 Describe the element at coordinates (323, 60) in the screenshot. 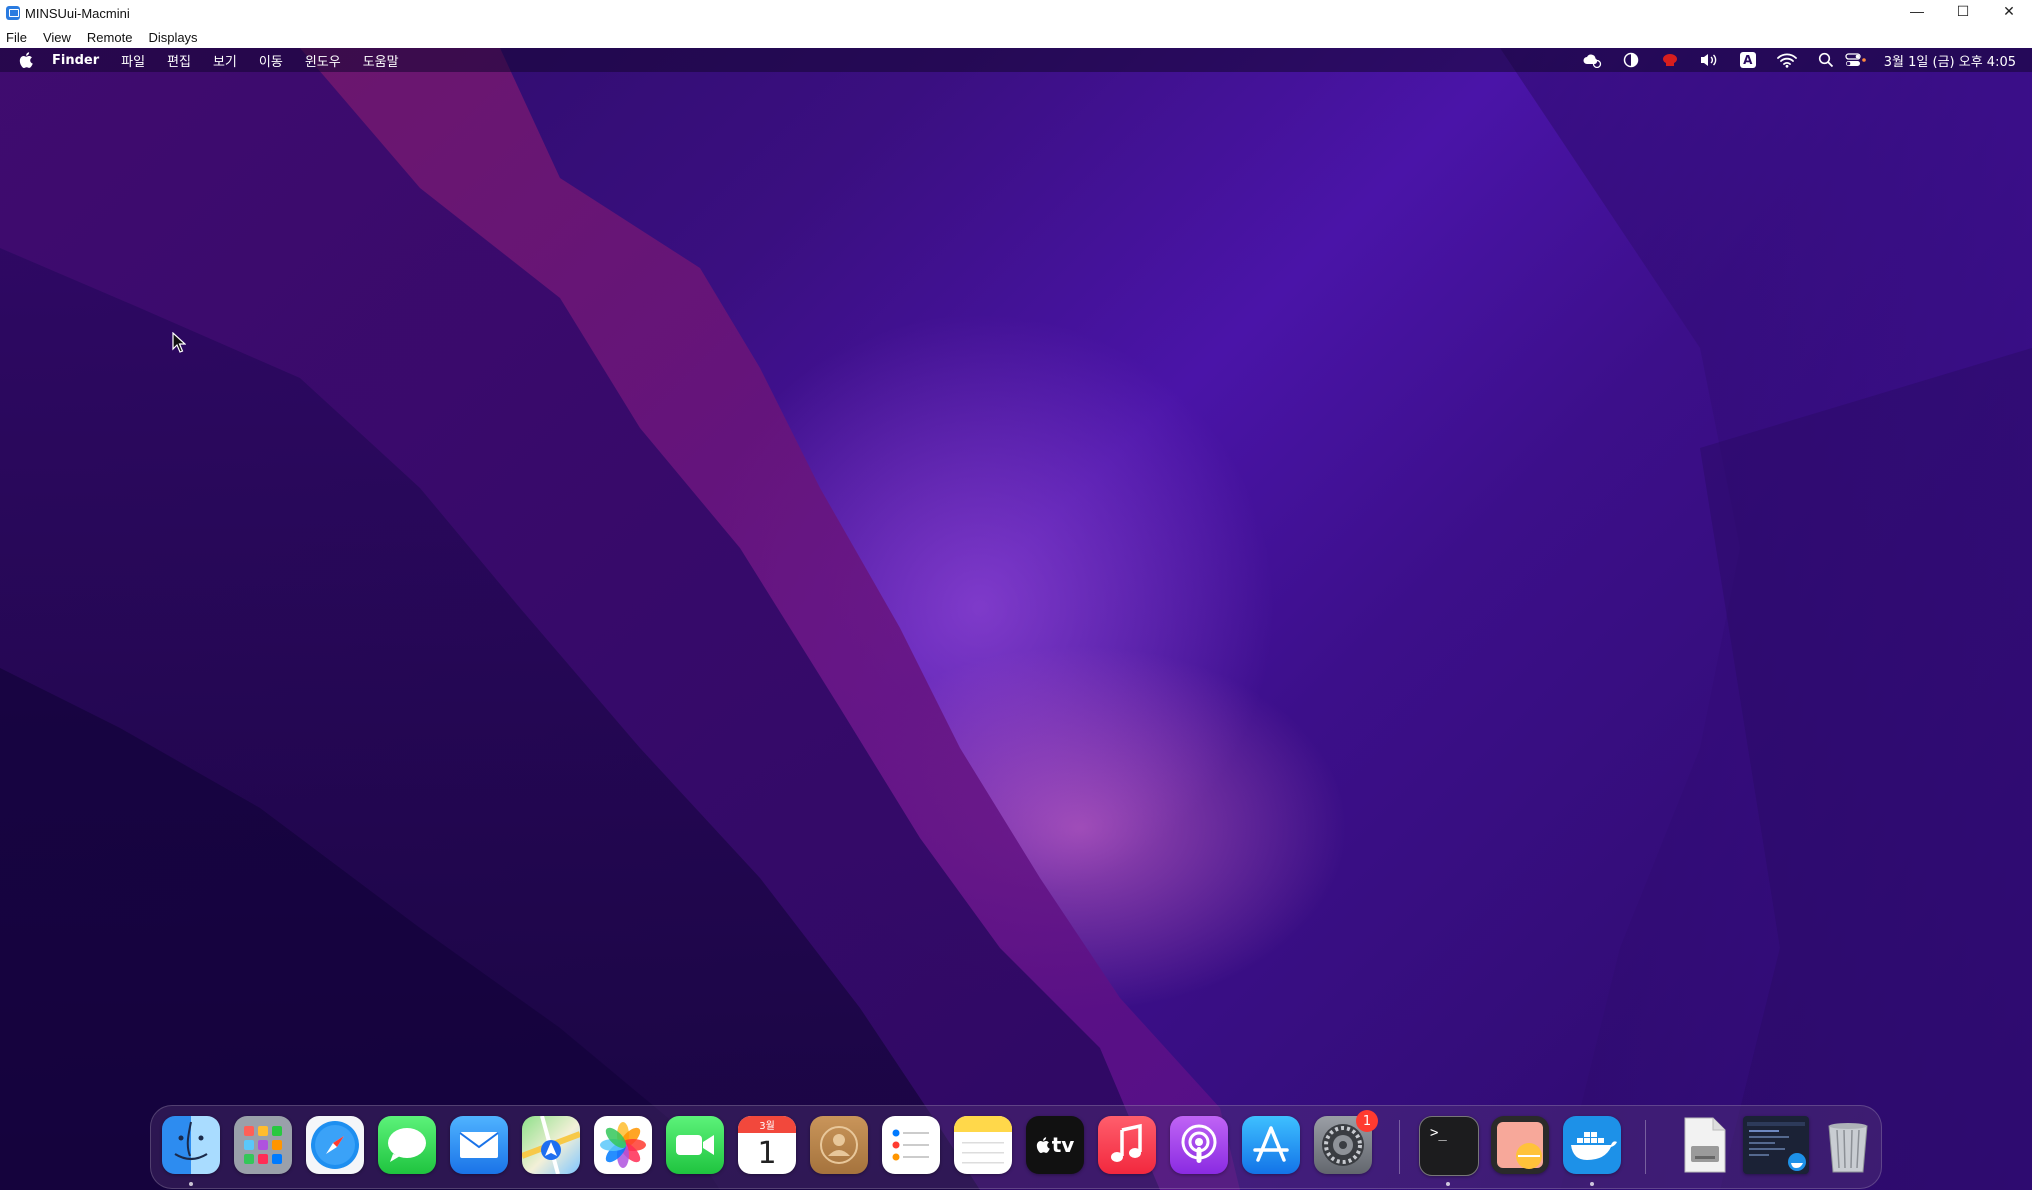

I see `menu-window: 윈도우` at that location.